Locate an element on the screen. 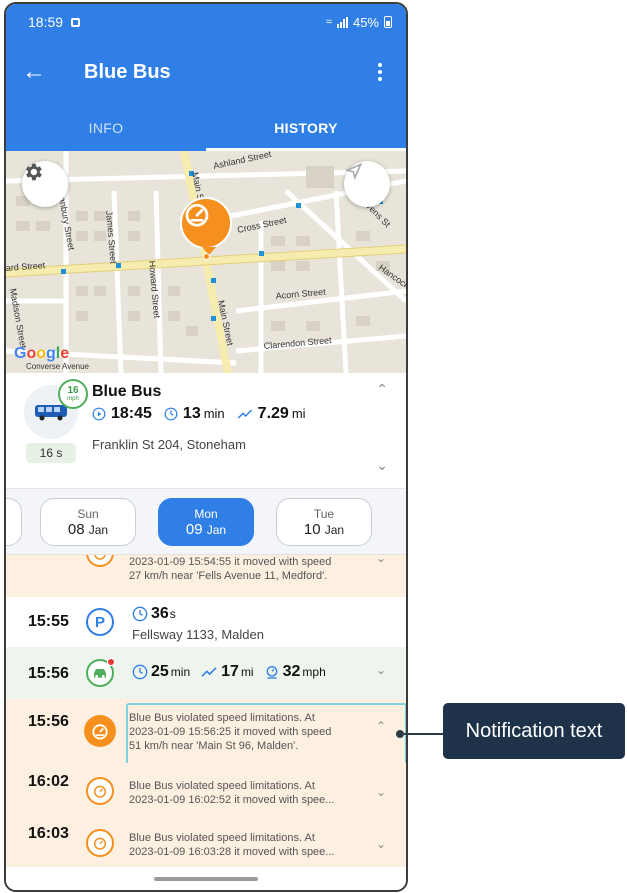  parking-address: Fellsway 1133, Malden is located at coordinates (198, 634).